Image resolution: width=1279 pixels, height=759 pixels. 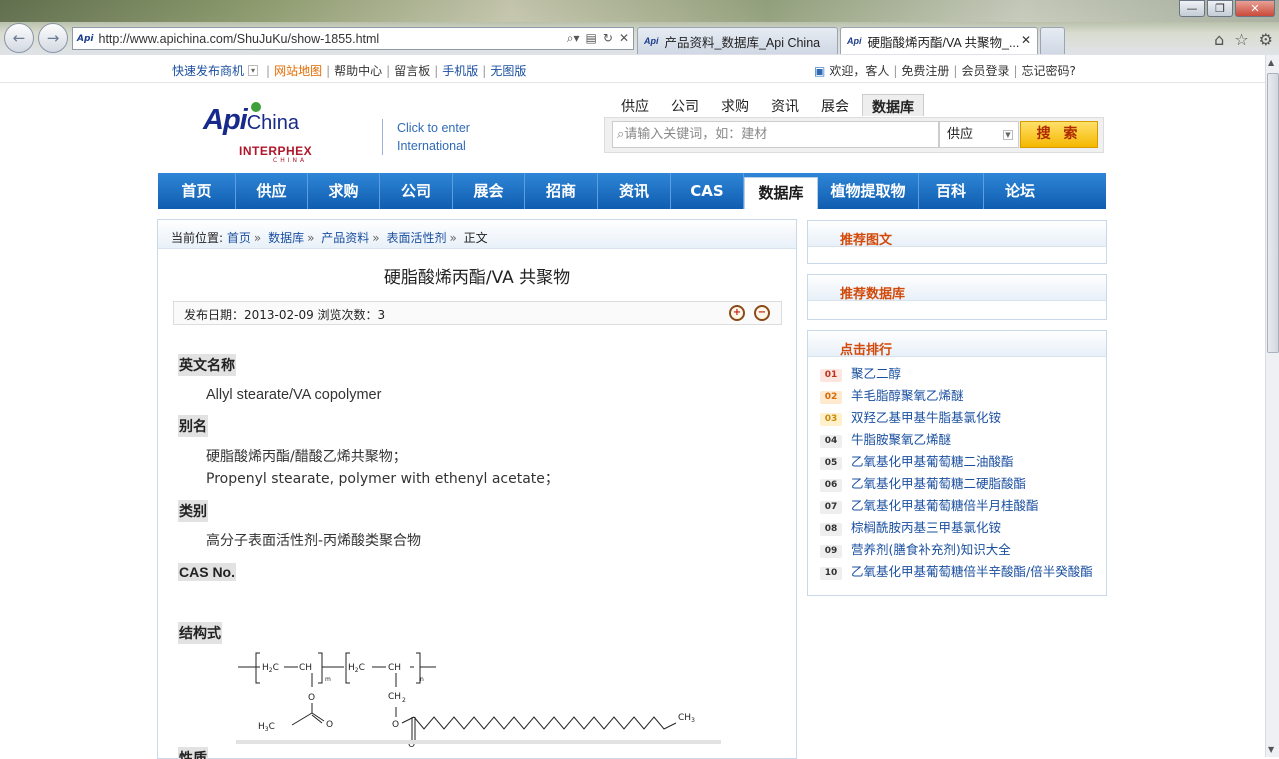 What do you see at coordinates (868, 191) in the screenshot?
I see `nav-plant-extract: 植物提取物` at bounding box center [868, 191].